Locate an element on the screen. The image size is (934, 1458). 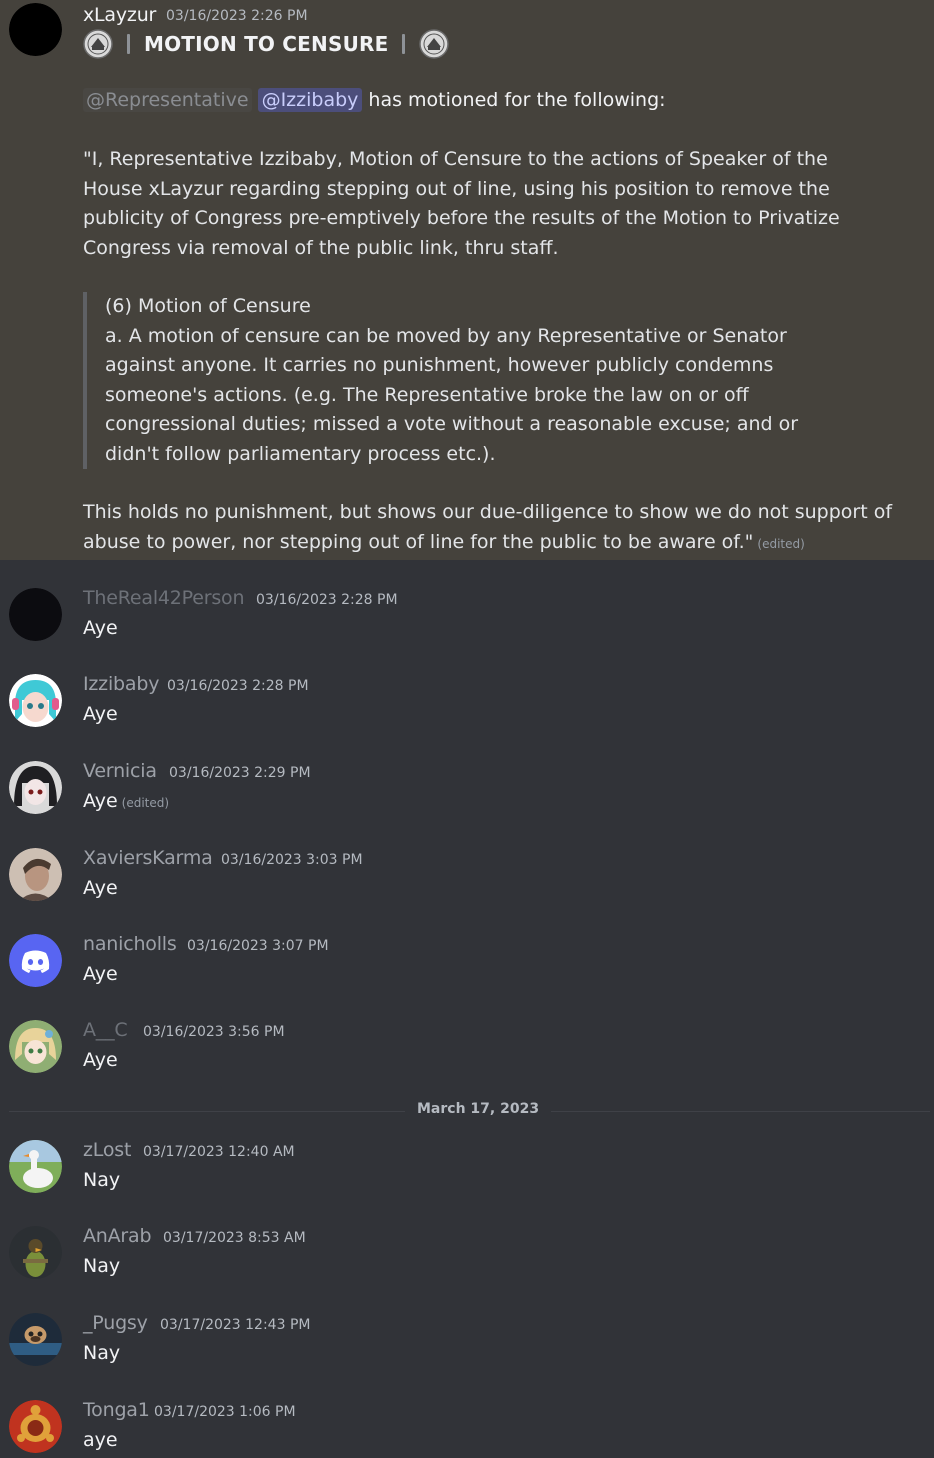
reply-text-line: Aye (edited) is located at coordinates (126, 801).